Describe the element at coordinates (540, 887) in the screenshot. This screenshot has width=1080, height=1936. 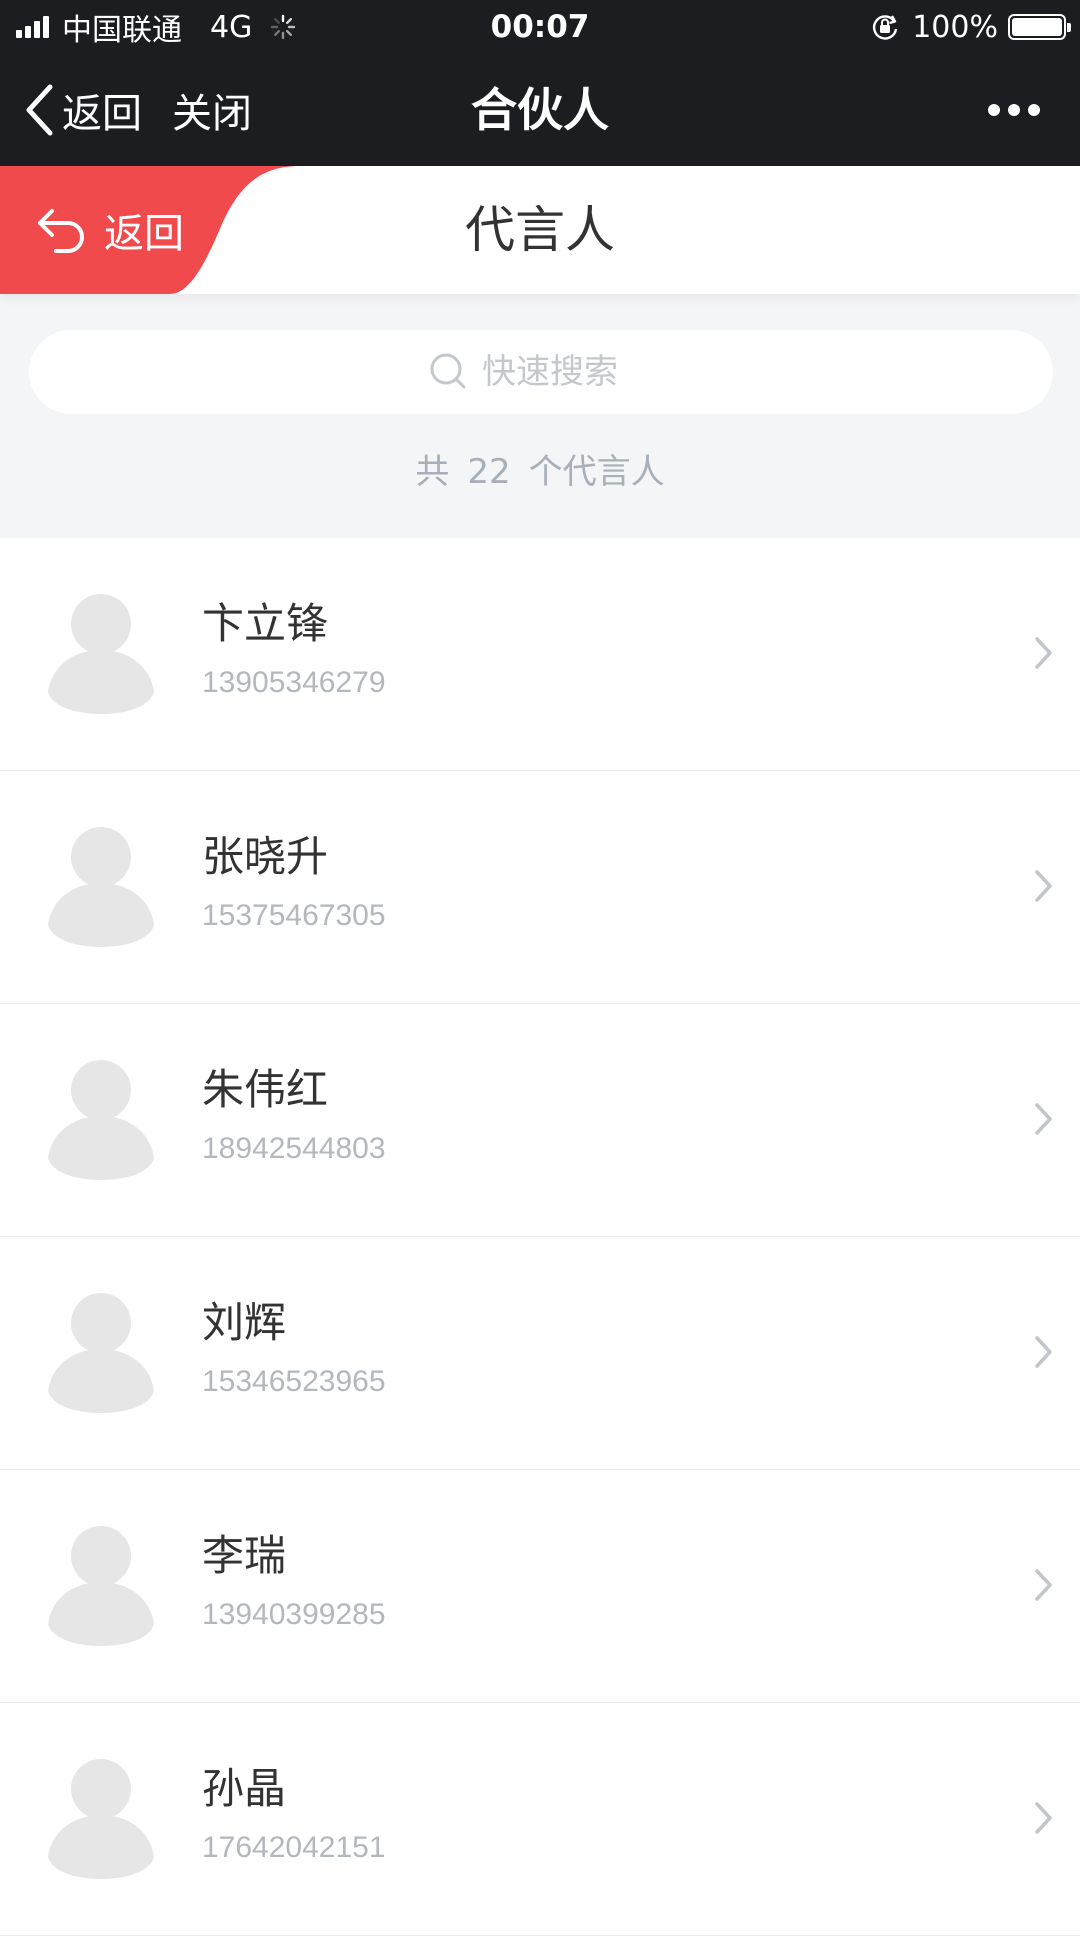
I see `list-item: 张晓升 15375467305` at that location.